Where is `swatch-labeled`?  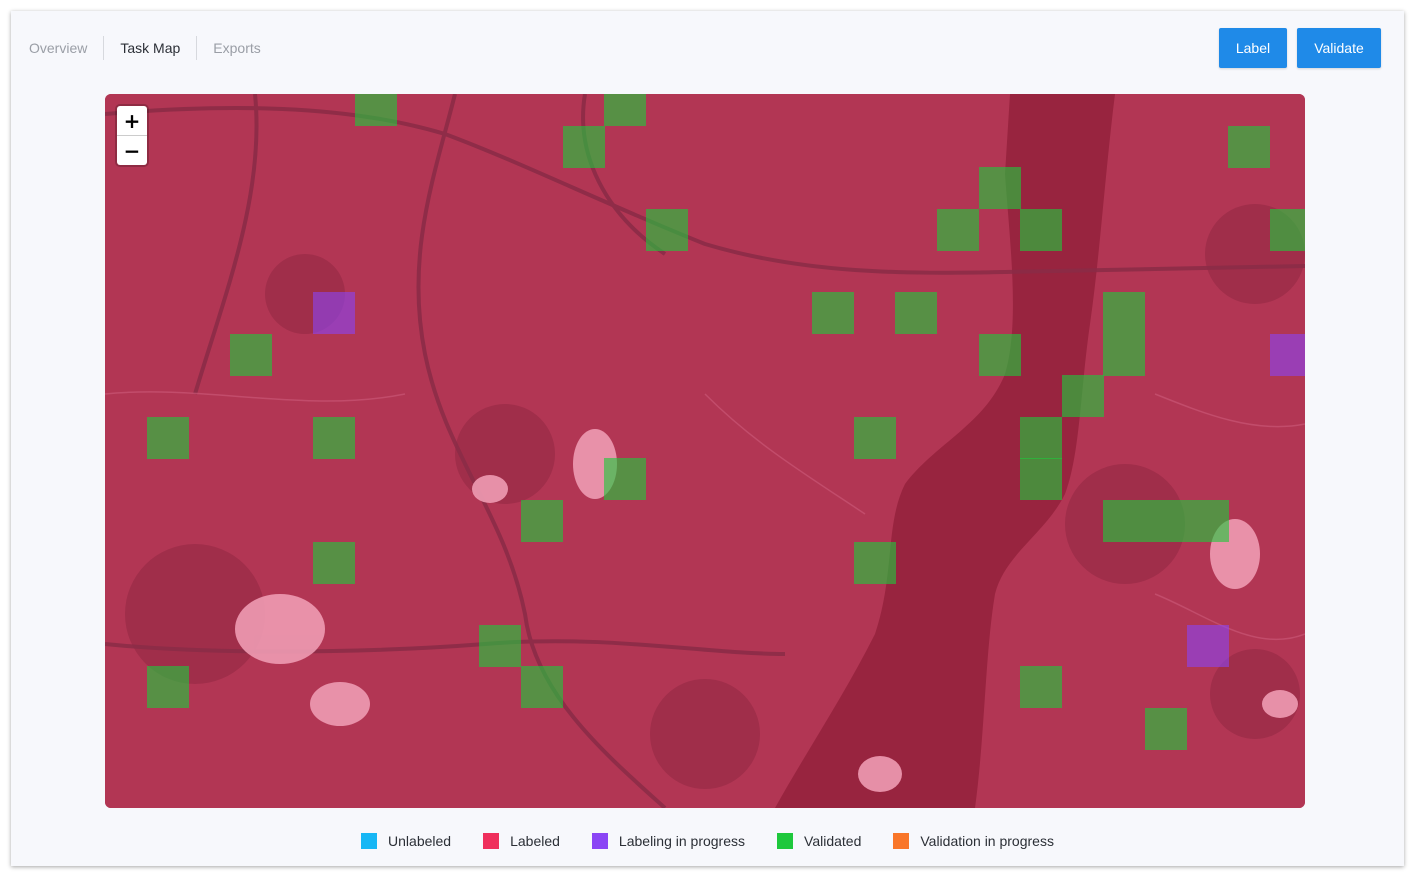 swatch-labeled is located at coordinates (491, 841).